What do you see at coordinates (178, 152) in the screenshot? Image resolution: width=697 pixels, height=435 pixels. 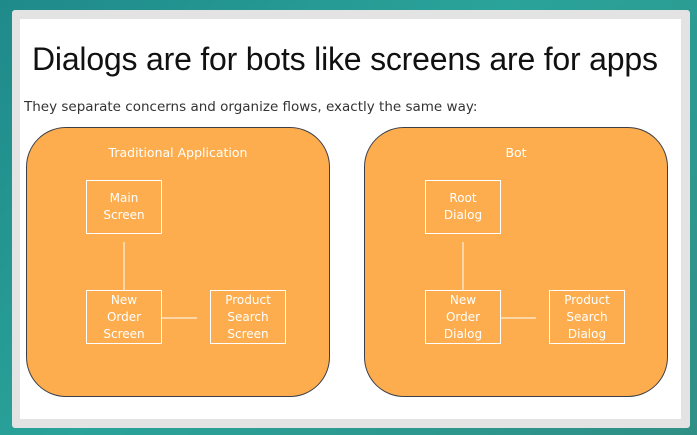 I see `traditional-application-title: Traditional Application` at bounding box center [178, 152].